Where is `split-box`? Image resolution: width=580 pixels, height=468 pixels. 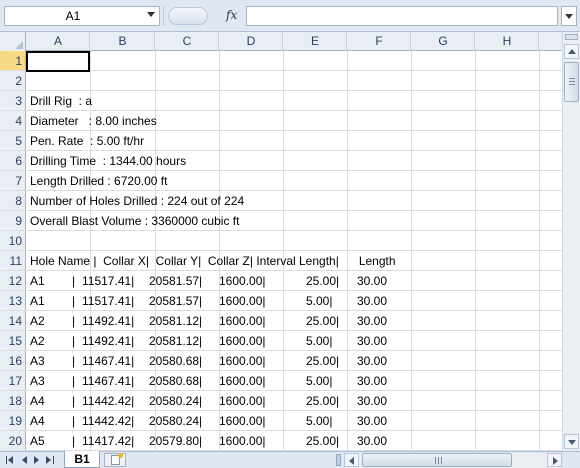
split-box is located at coordinates (571, 37).